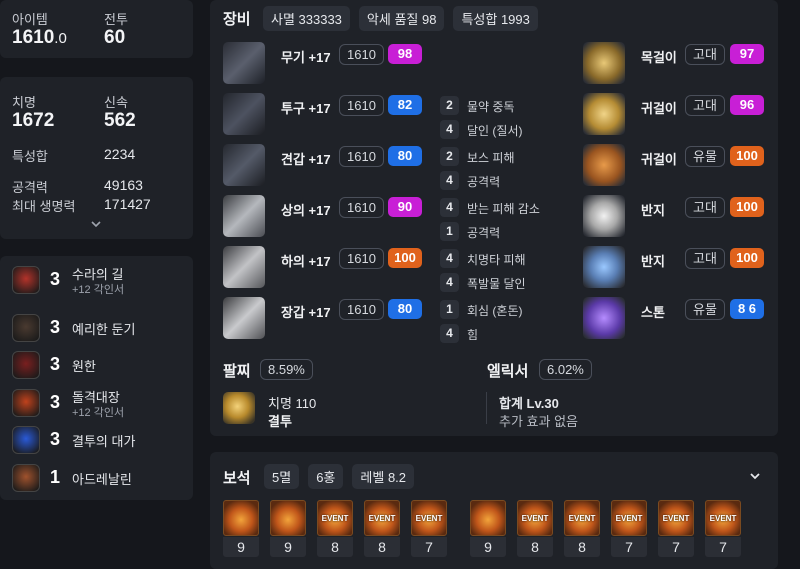 Image resolution: width=800 pixels, height=569 pixels. Describe the element at coordinates (330, 217) in the screenshot. I see `gear-row: 상의 +17 1610 90` at that location.